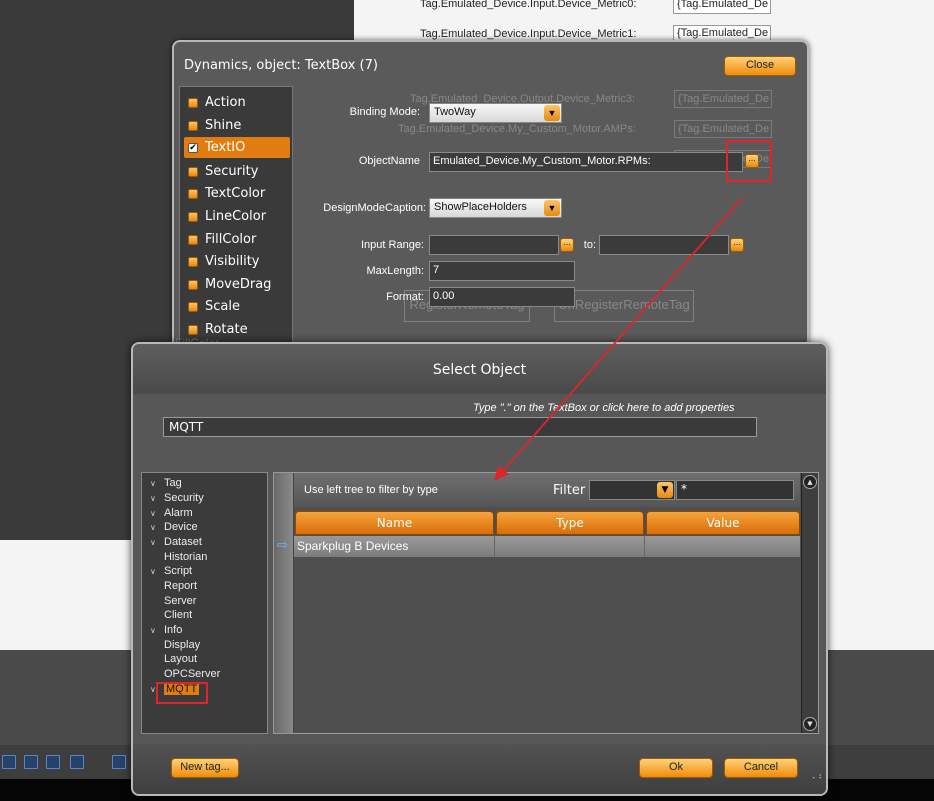 The height and width of the screenshot is (801, 934). I want to click on ok-button: Ok, so click(676, 768).